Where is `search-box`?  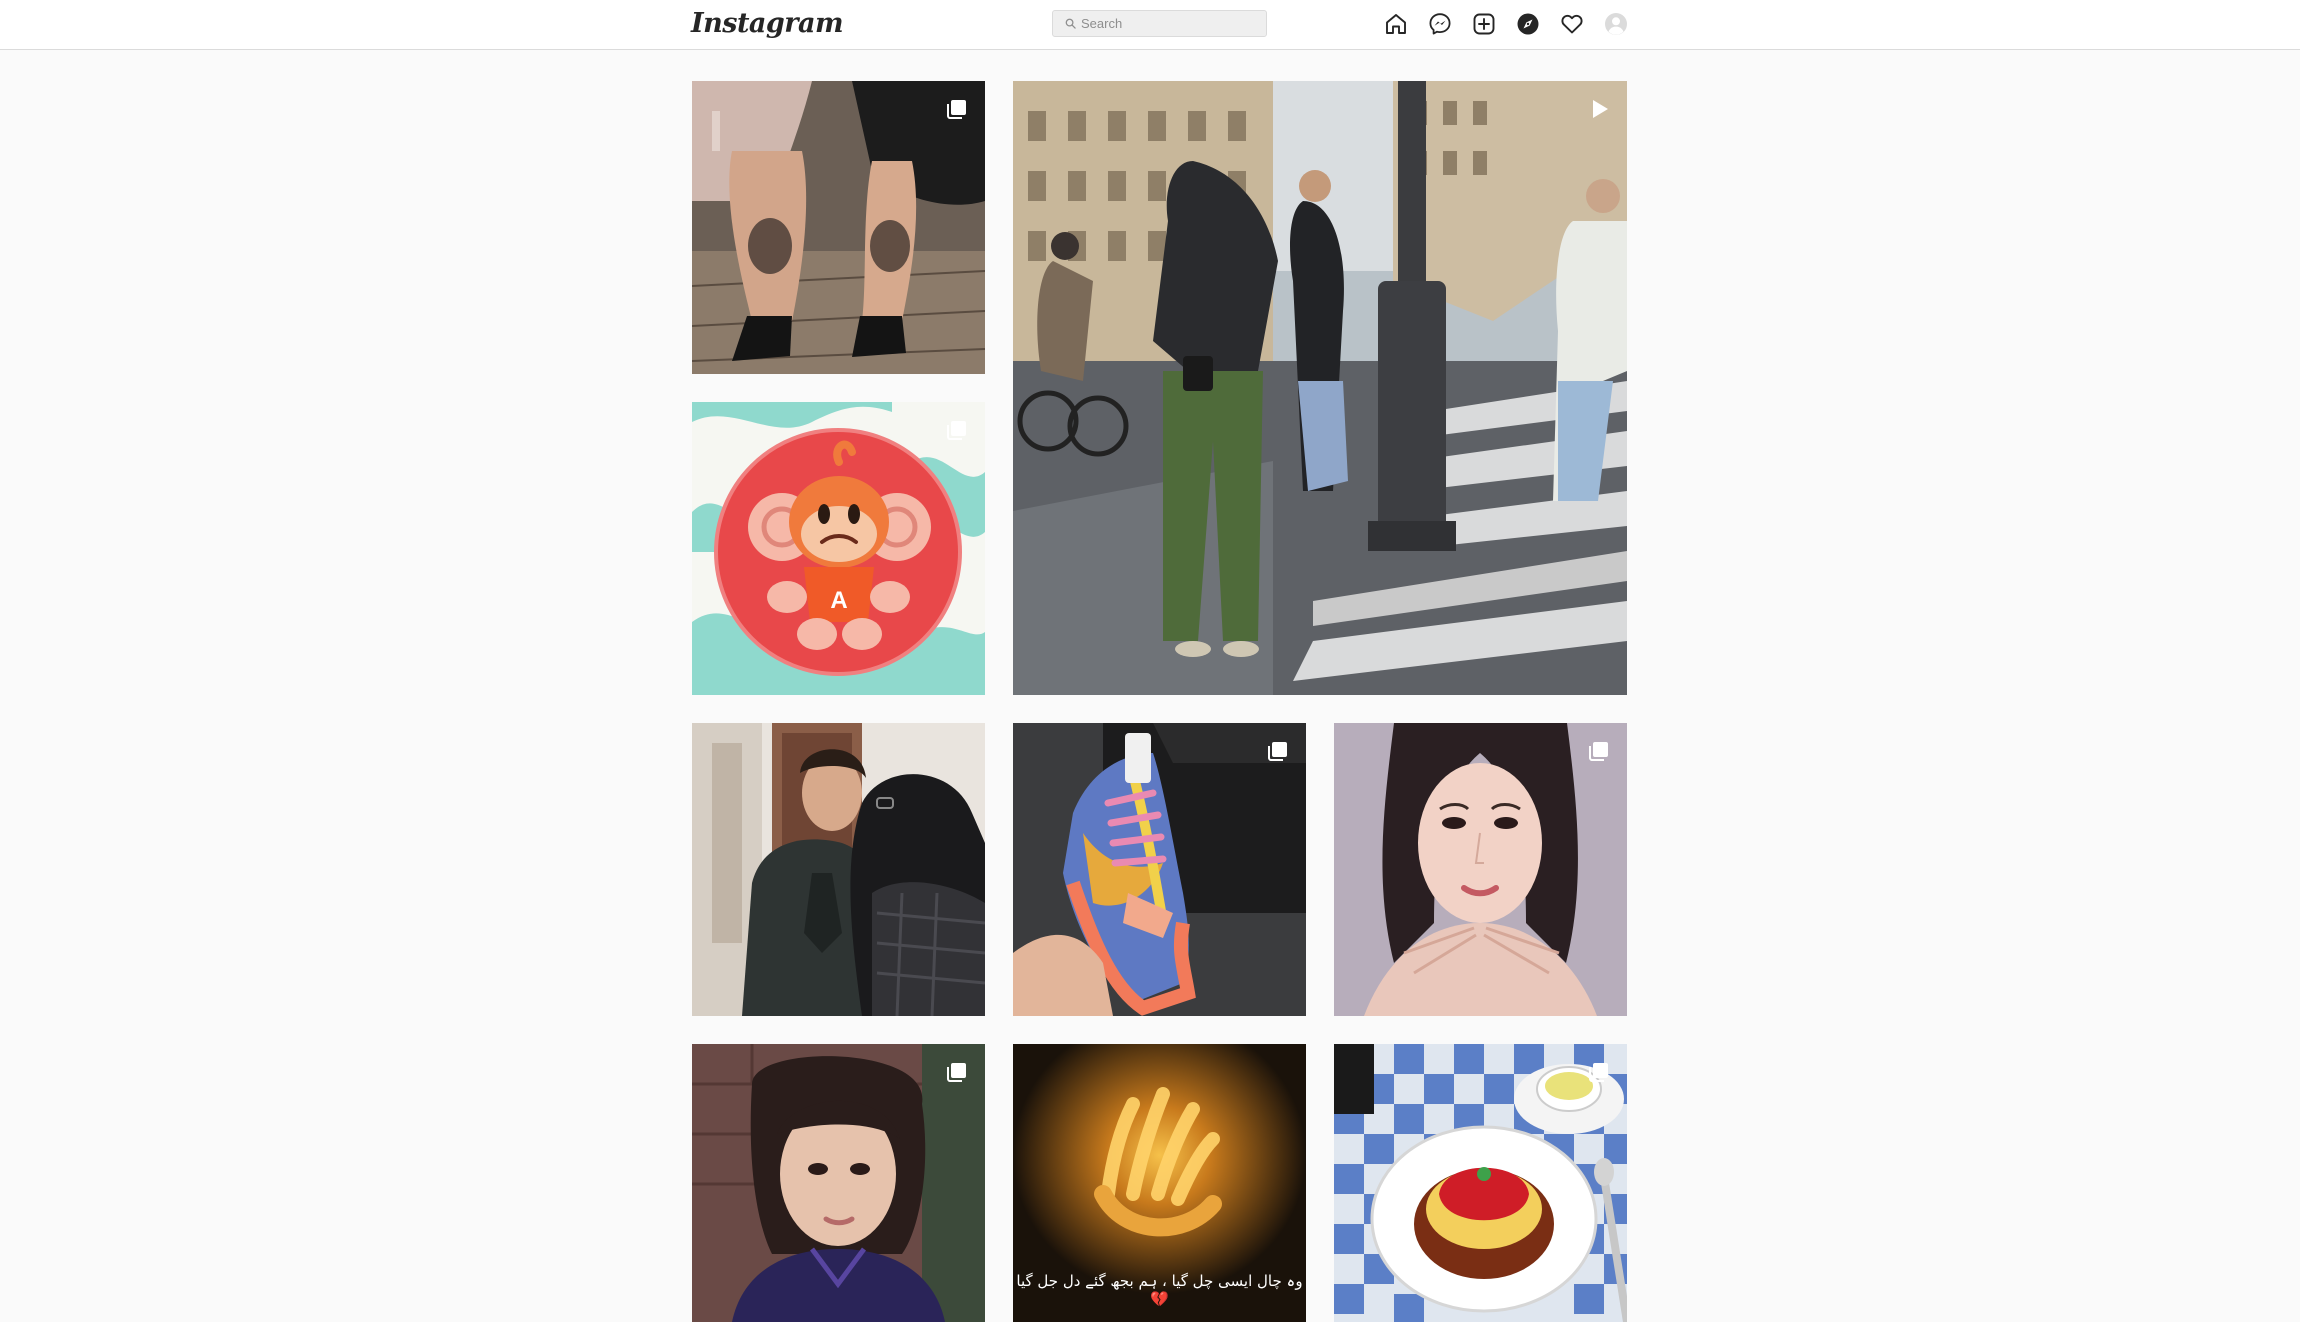 search-box is located at coordinates (1159, 23).